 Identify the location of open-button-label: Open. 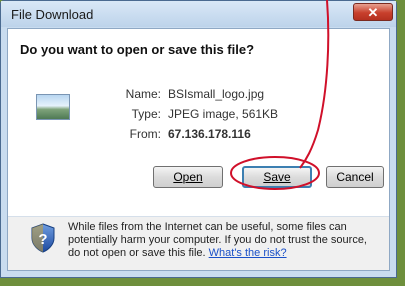
(188, 177).